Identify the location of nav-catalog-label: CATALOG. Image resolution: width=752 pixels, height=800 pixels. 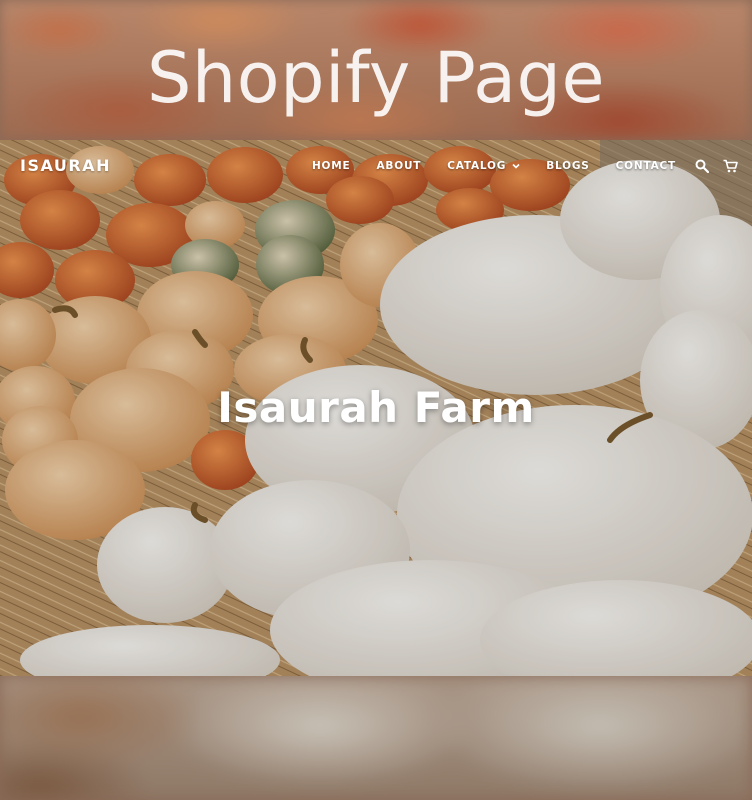
(477, 166).